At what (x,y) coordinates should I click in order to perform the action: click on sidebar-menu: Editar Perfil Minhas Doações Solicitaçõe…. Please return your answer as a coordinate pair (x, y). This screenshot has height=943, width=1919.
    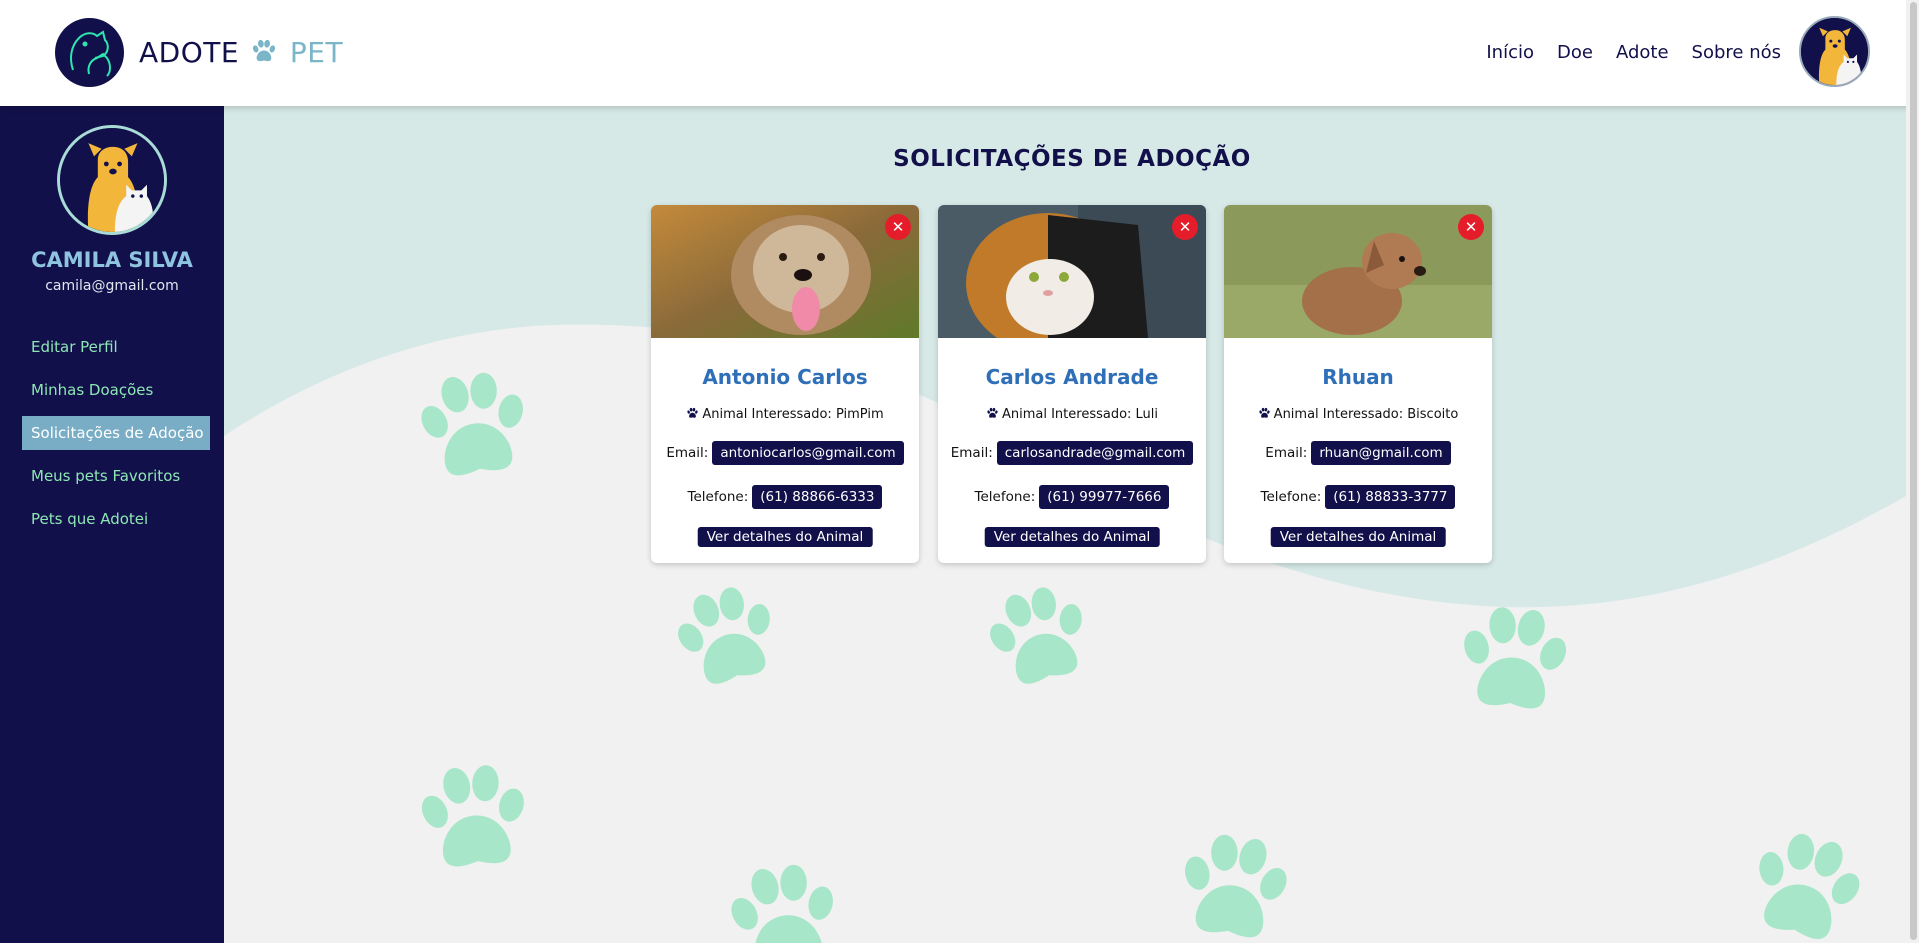
    Looking at the image, I should click on (116, 437).